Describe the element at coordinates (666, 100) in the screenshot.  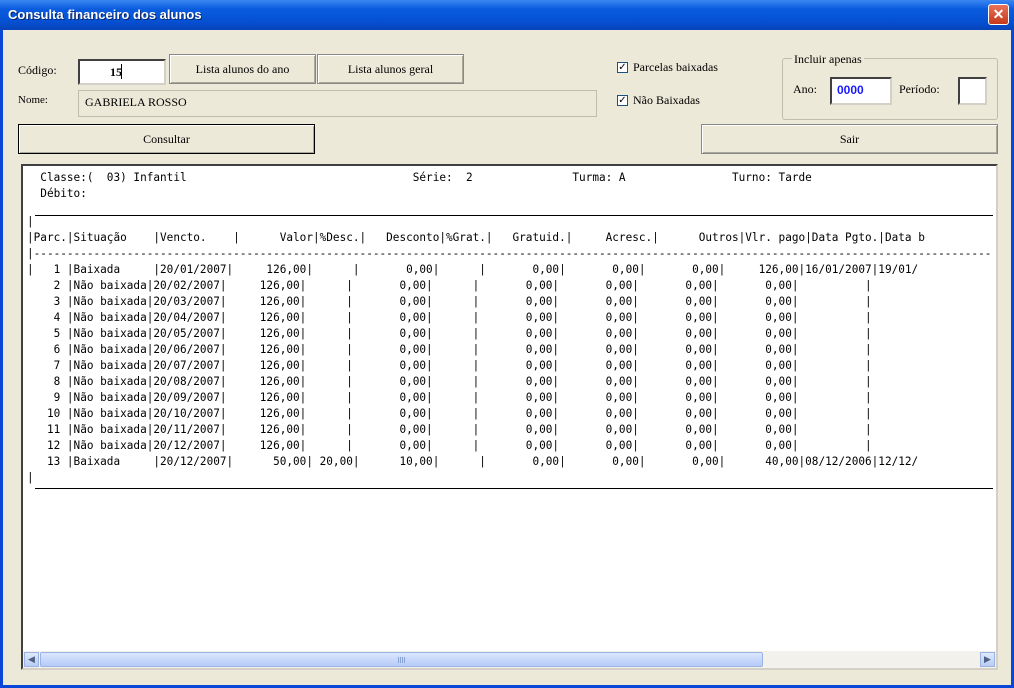
I see `nao-baixadas-label: Não Baixadas` at that location.